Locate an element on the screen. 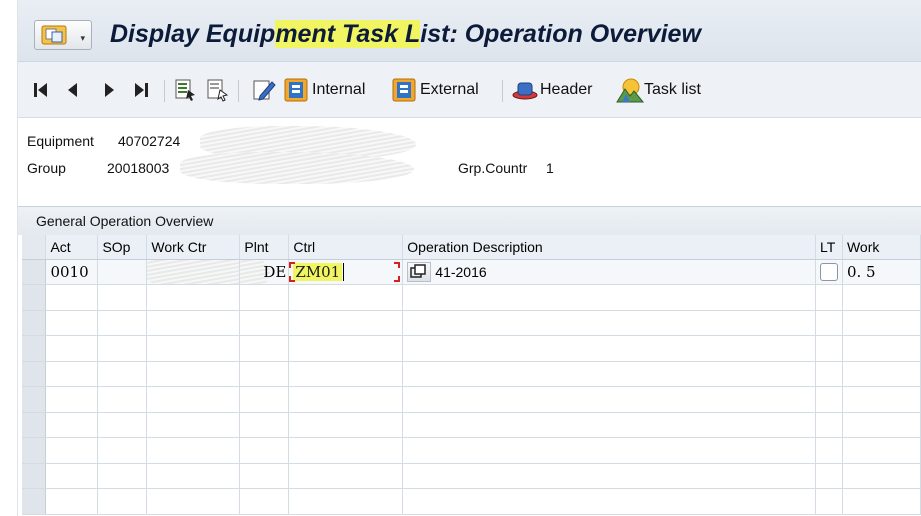 The image size is (921, 516). last-page-button is located at coordinates (141, 90).